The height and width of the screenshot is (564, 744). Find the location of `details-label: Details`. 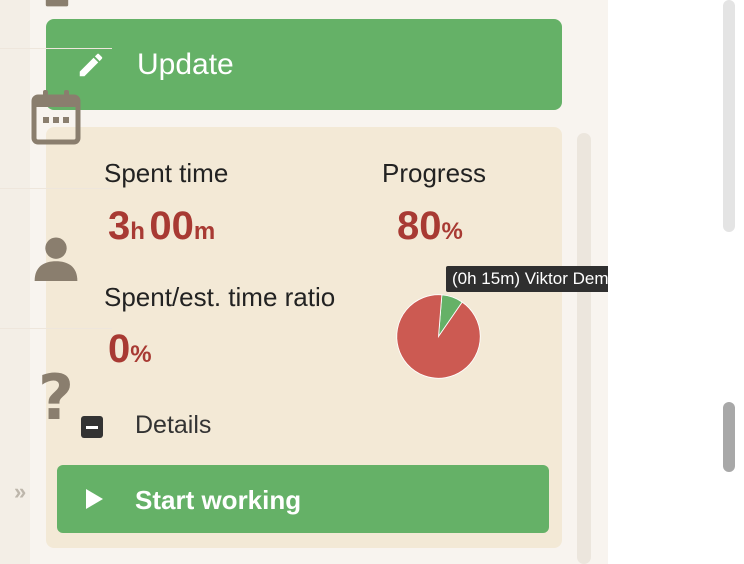

details-label: Details is located at coordinates (173, 425).